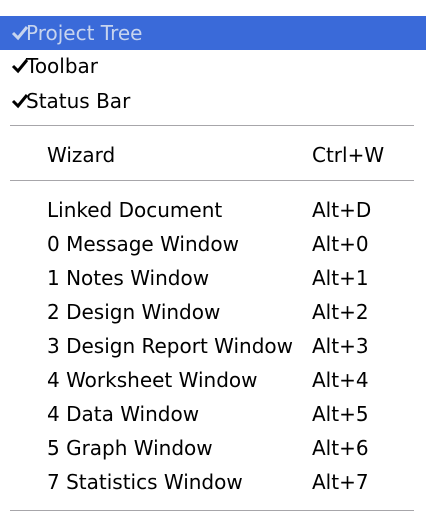  I want to click on menu-item-message-window: 0 Message Window Alt+0, so click(213, 244).